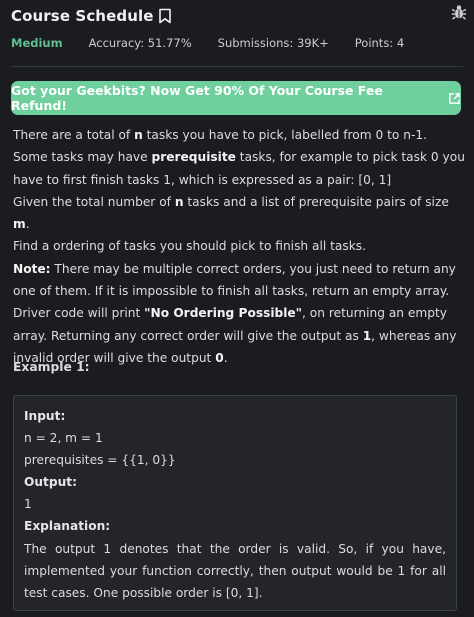 This screenshot has width=474, height=617. What do you see at coordinates (459, 12) in the screenshot?
I see `bug-icon` at bounding box center [459, 12].